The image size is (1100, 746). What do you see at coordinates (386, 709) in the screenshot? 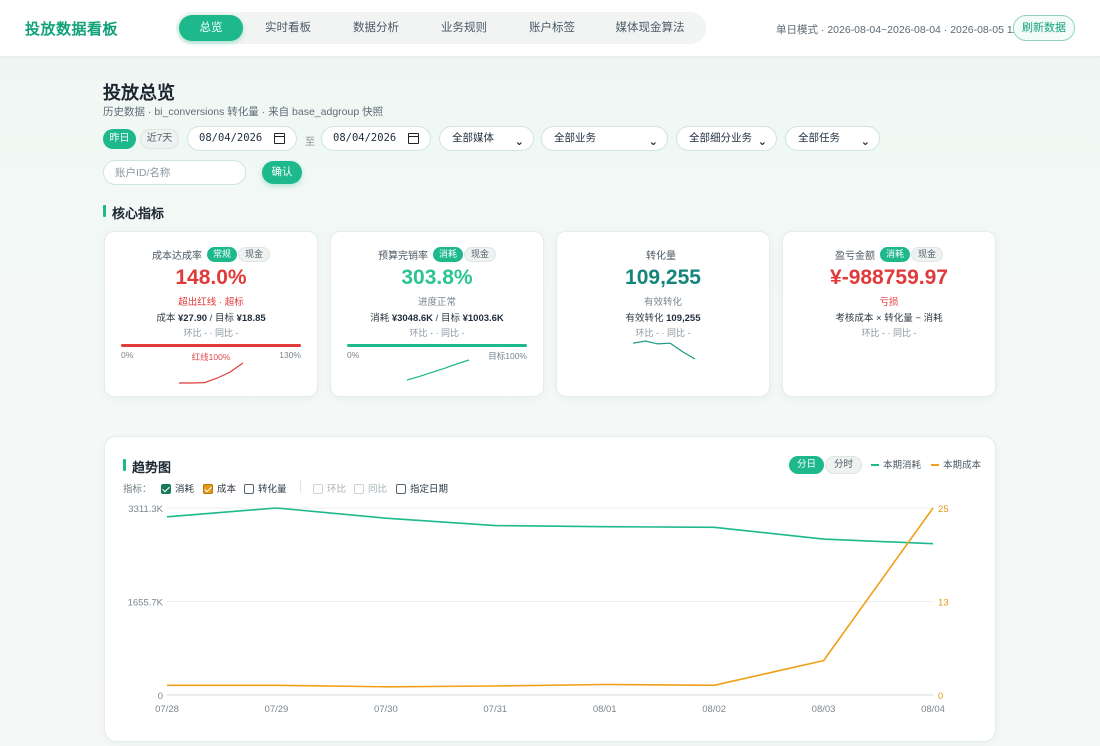
I see `x-tick-label: 07/30` at bounding box center [386, 709].